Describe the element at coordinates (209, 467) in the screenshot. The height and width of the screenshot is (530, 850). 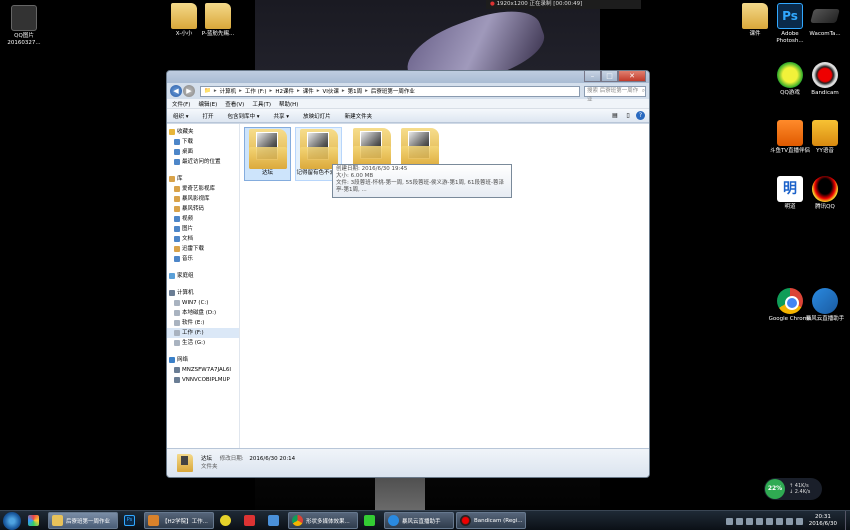
I see `details-type: 文件夹` at that location.